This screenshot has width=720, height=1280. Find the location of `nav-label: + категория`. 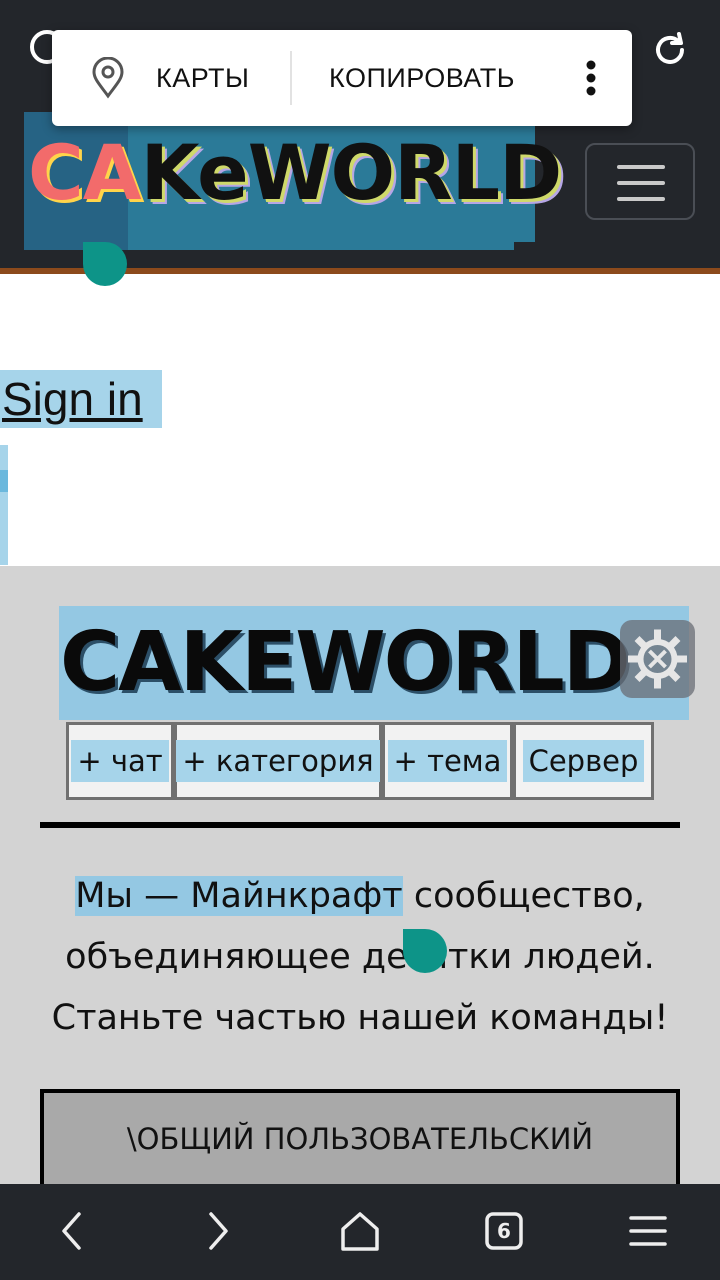

nav-label: + категория is located at coordinates (278, 761).